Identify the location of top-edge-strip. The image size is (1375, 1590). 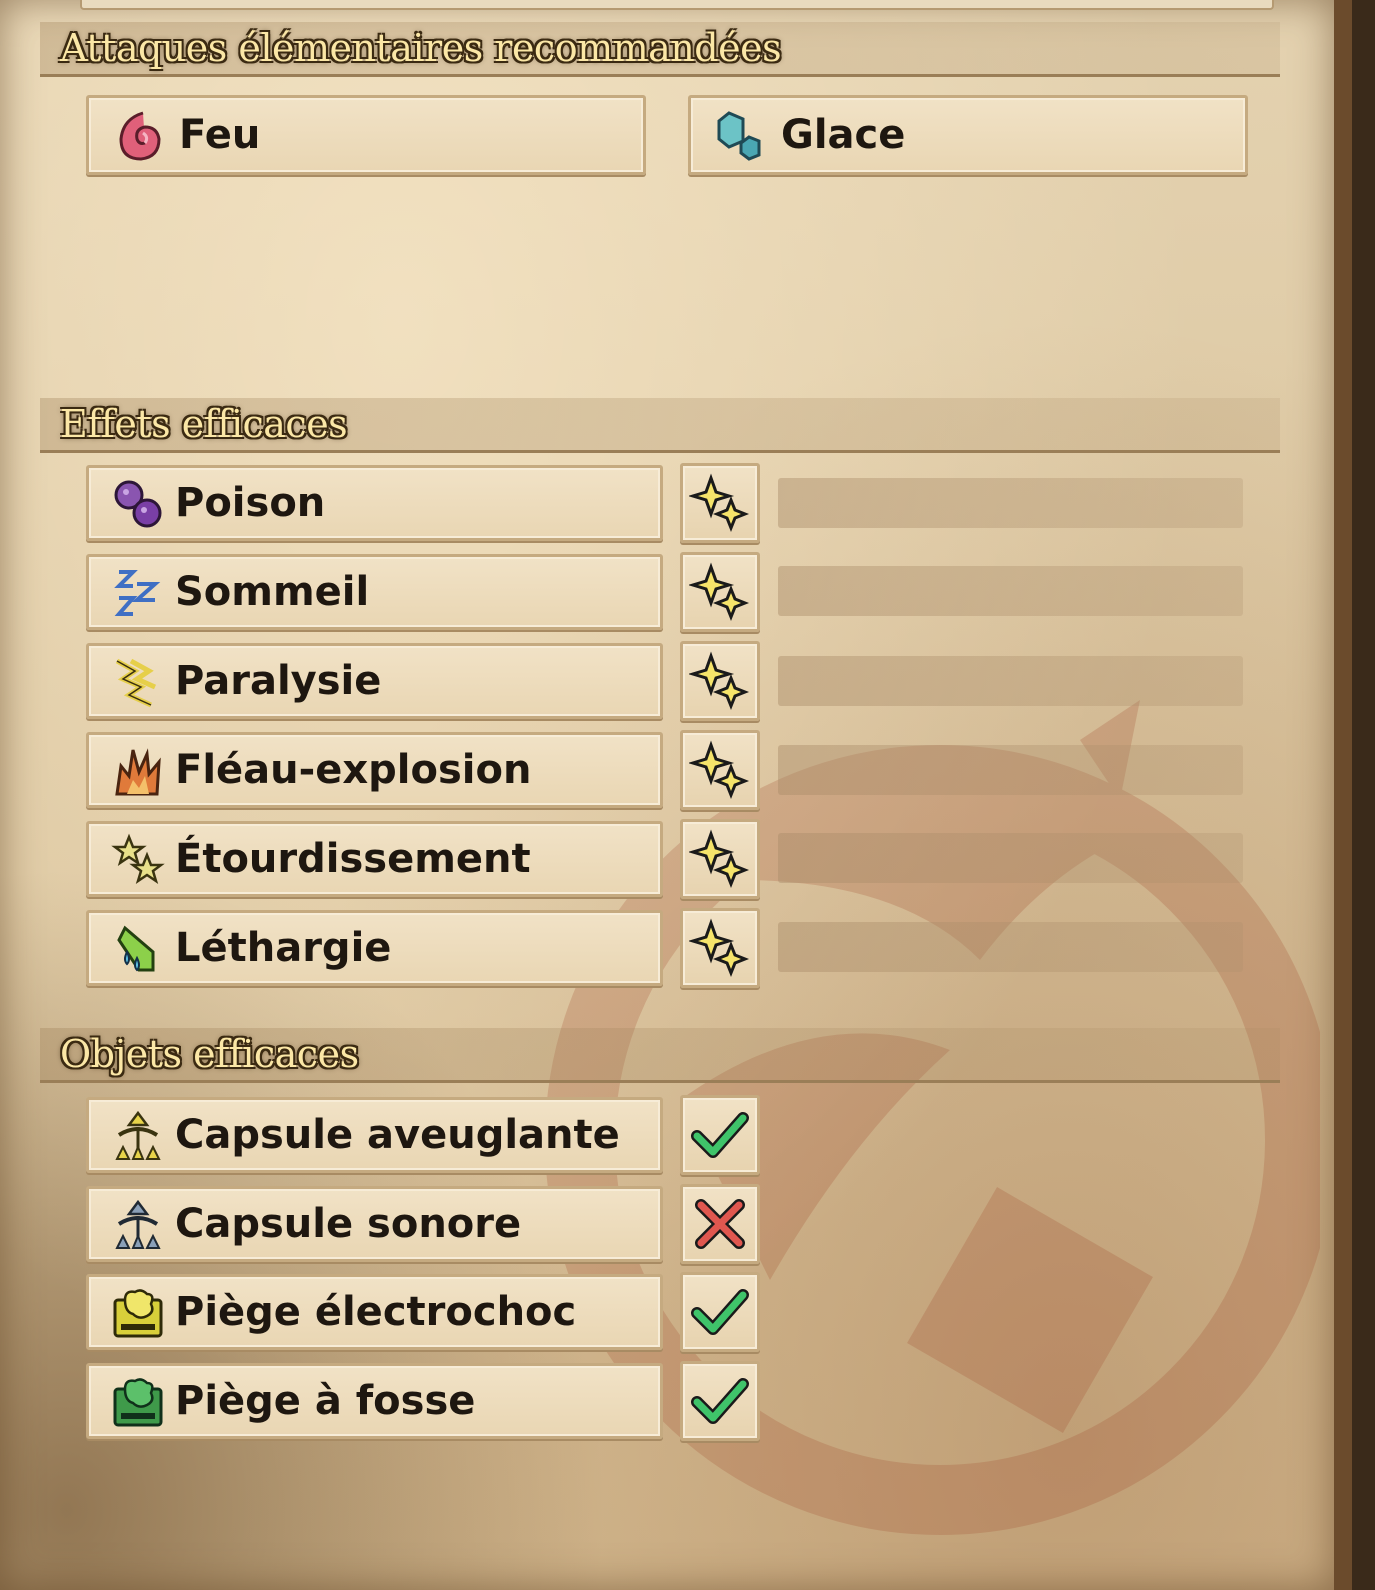
(677, 5).